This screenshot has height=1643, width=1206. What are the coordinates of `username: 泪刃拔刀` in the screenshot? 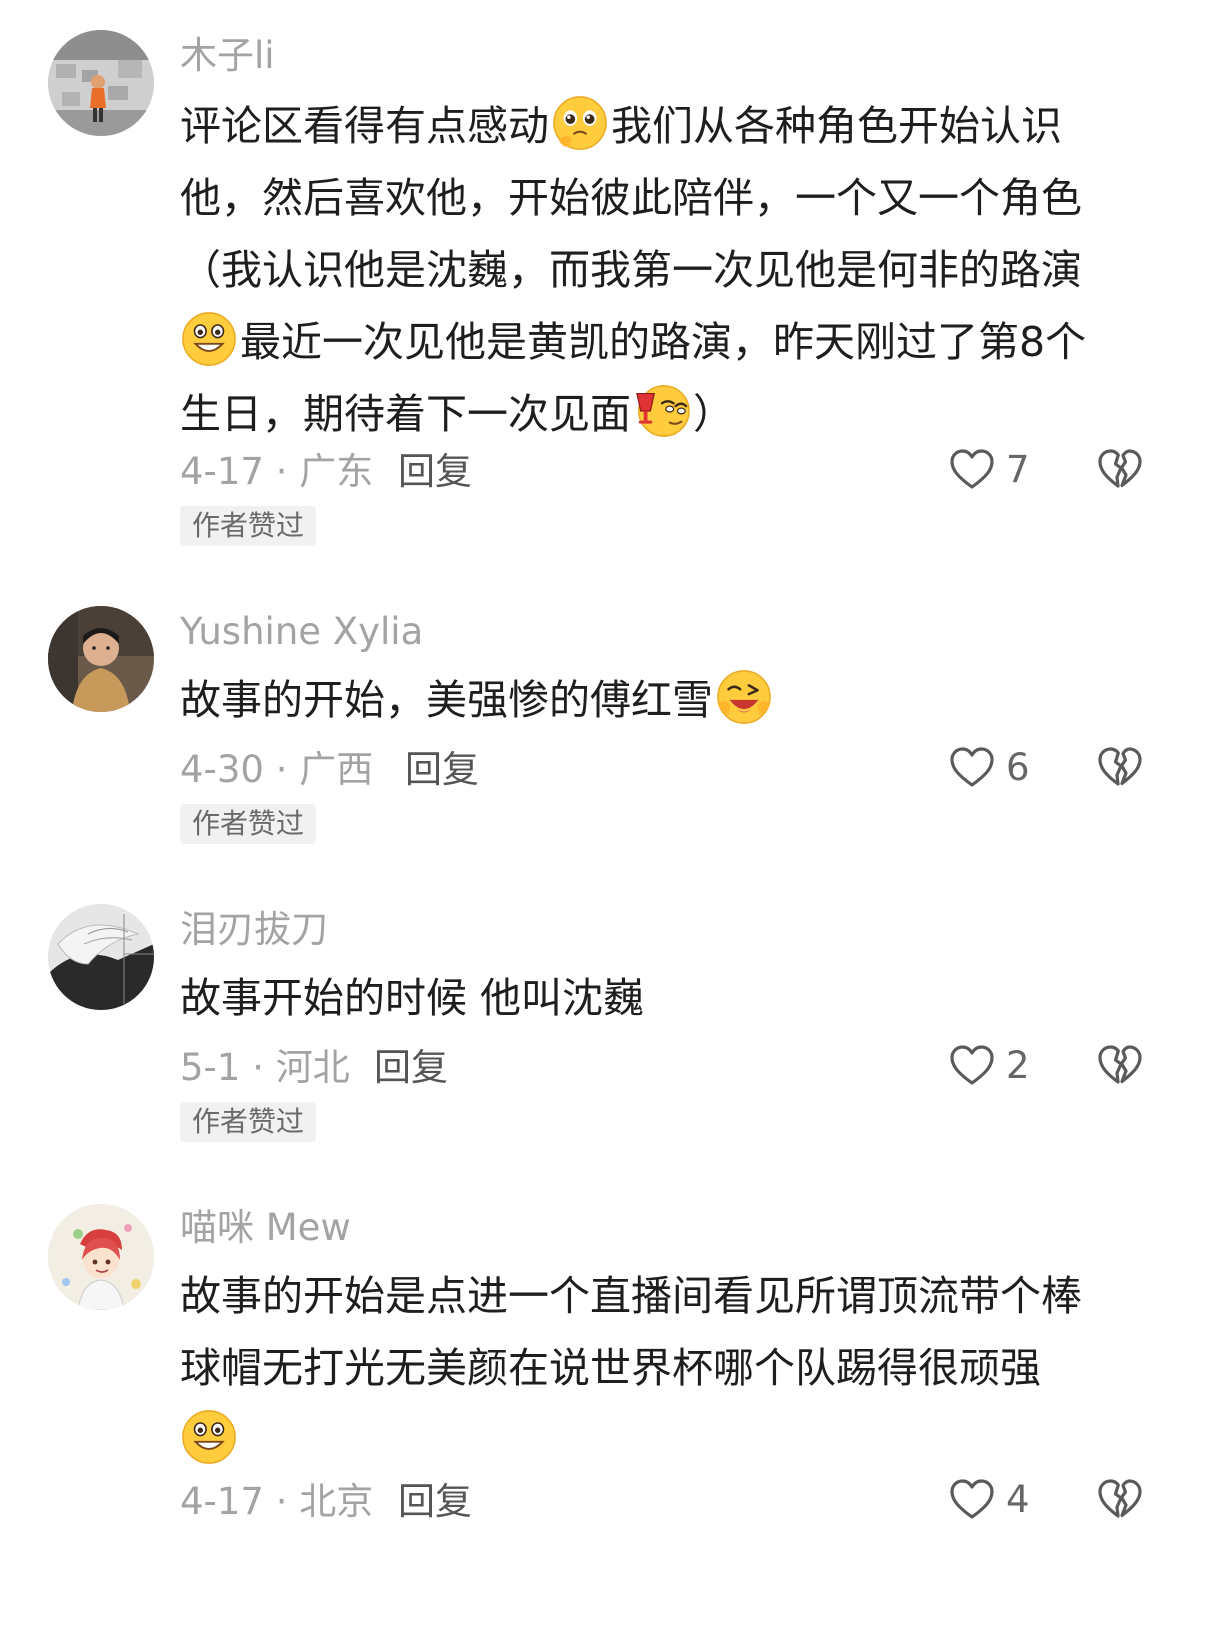 It's located at (254, 930).